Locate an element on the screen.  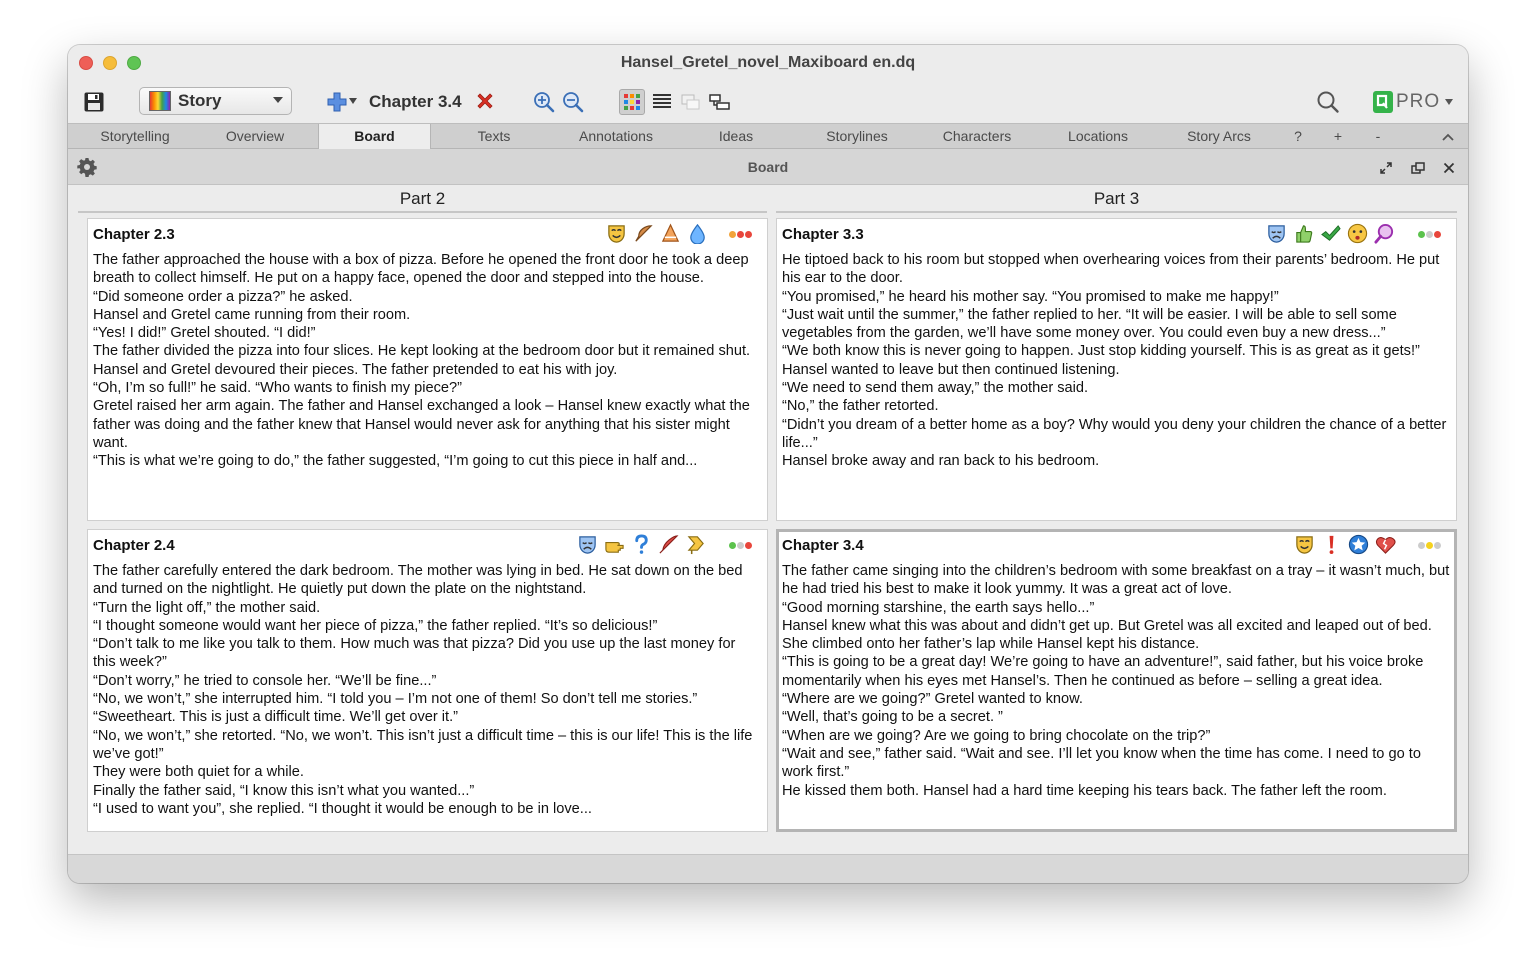
minimize-window-button is located at coordinates (110, 63).